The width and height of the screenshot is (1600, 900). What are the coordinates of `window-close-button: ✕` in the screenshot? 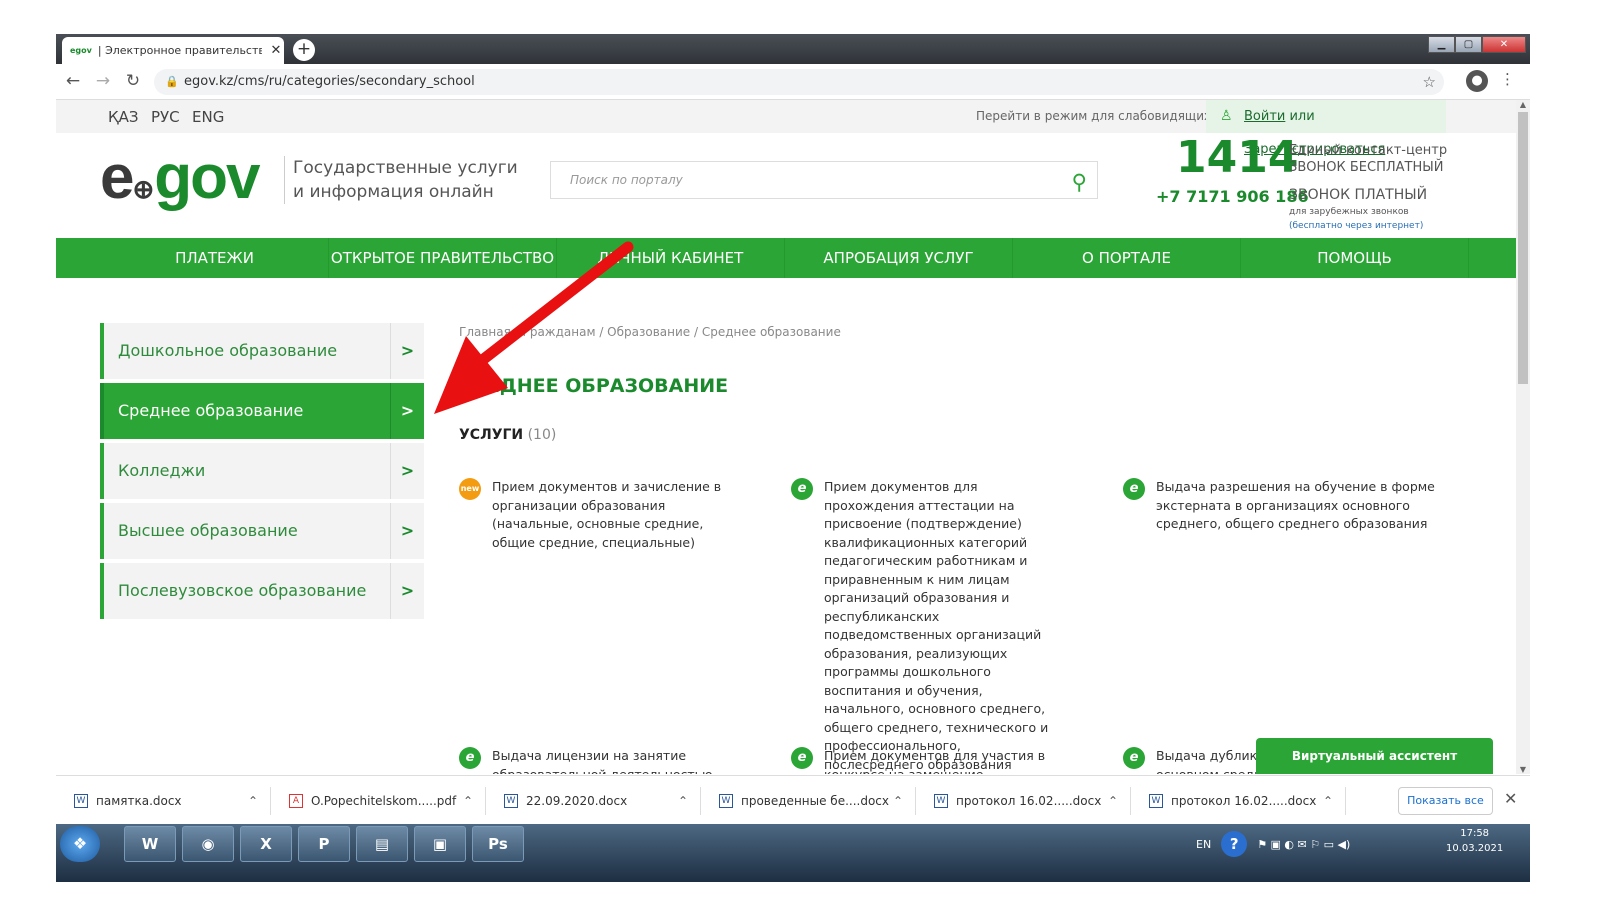 It's located at (1504, 44).